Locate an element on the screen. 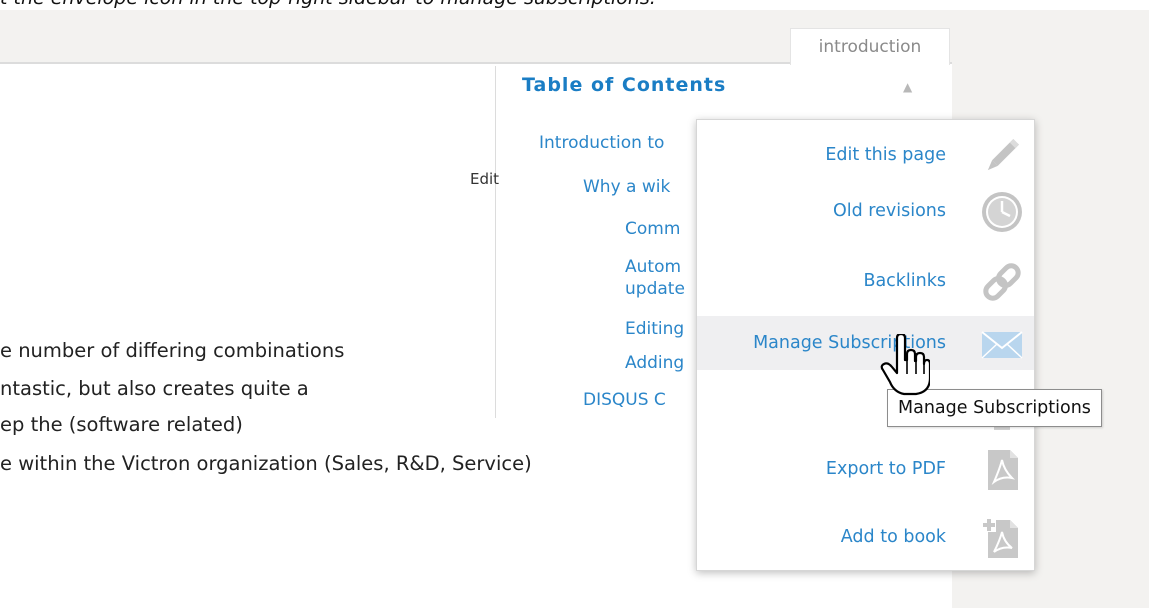 The width and height of the screenshot is (1149, 610). toc-item: Why a wik is located at coordinates (626, 187).